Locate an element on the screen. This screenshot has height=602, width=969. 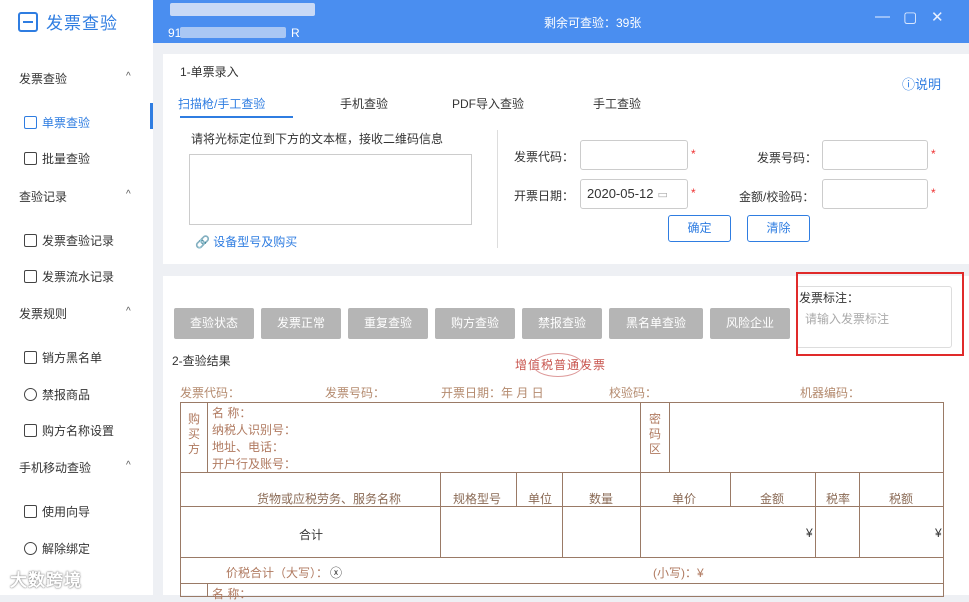
sidebar-item-label: 使用向导 is located at coordinates (66, 512).